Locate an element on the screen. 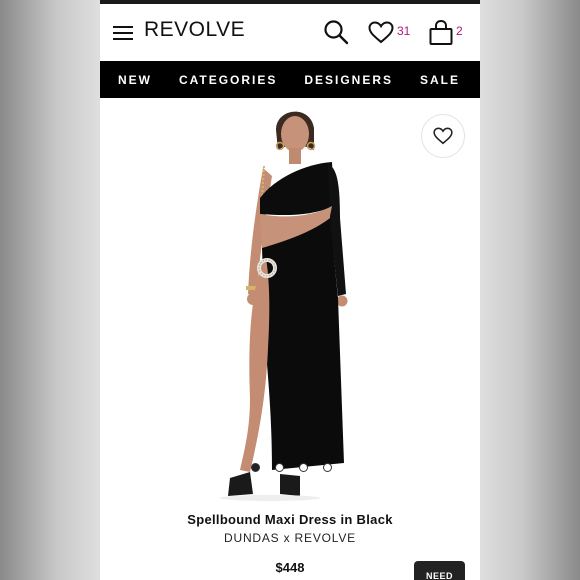 The width and height of the screenshot is (580, 580). add-to-wishlist-button is located at coordinates (443, 136).